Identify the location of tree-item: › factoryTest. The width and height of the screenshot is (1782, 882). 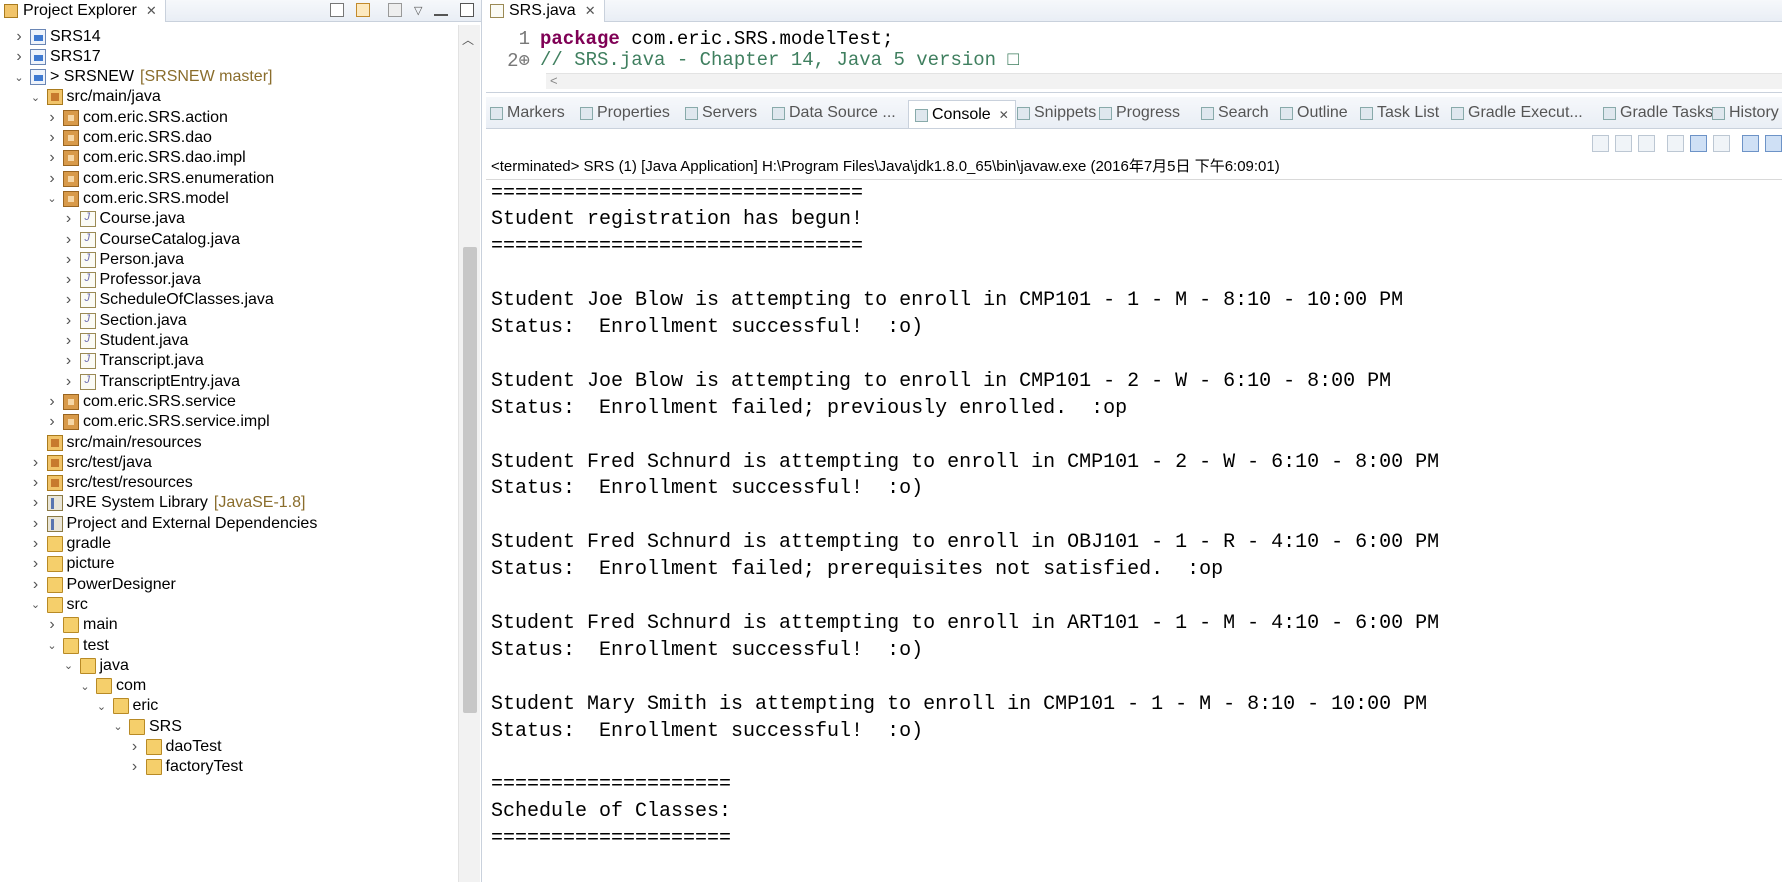
(185, 767).